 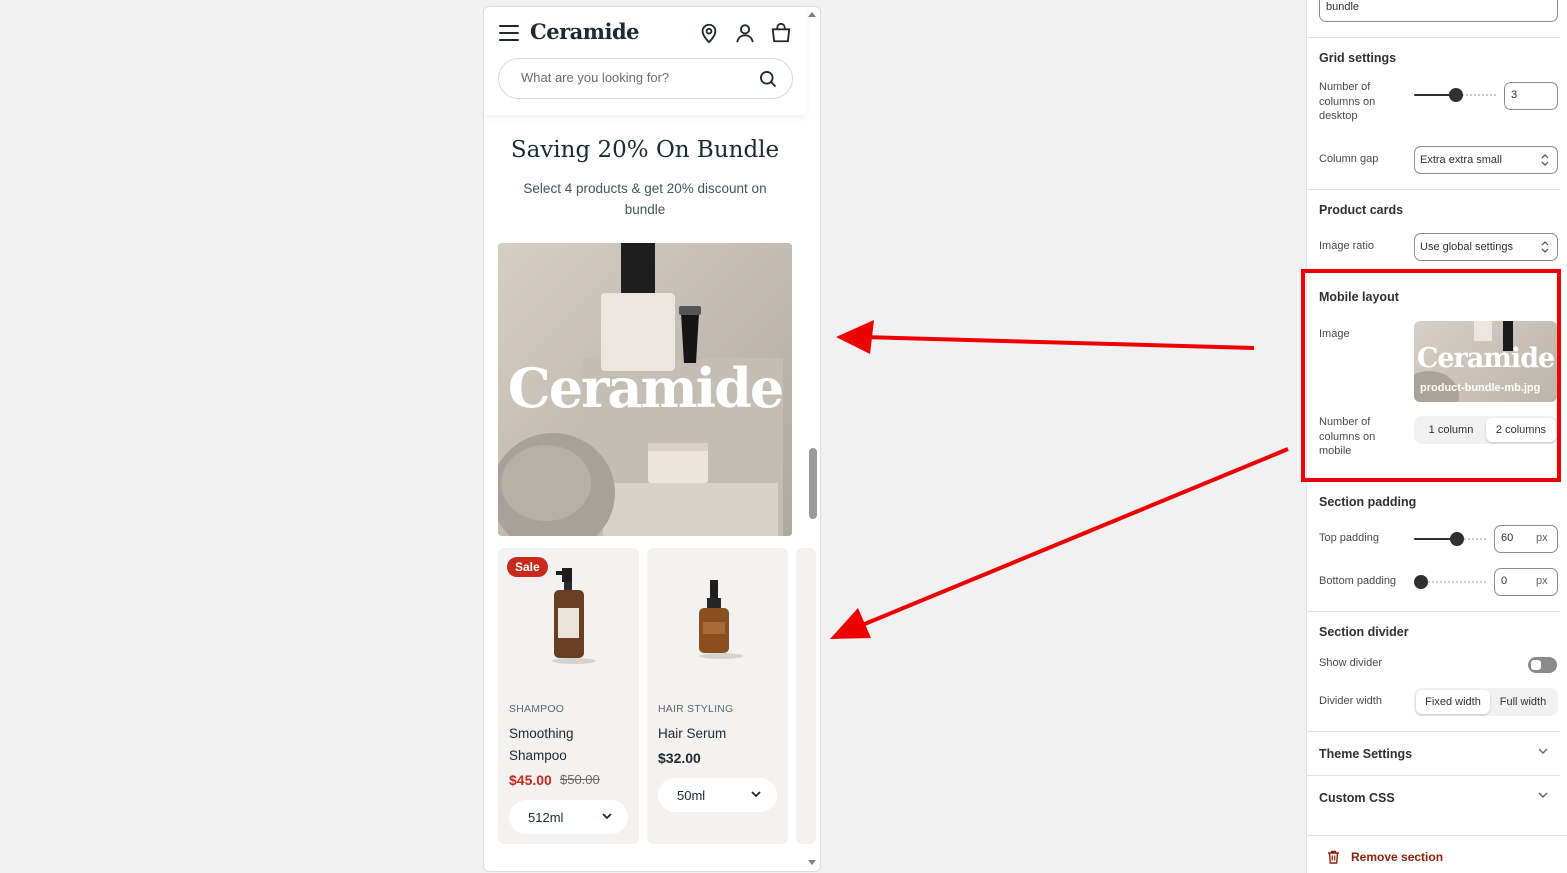 What do you see at coordinates (717, 795) in the screenshot?
I see `variant-select: 50ml` at bounding box center [717, 795].